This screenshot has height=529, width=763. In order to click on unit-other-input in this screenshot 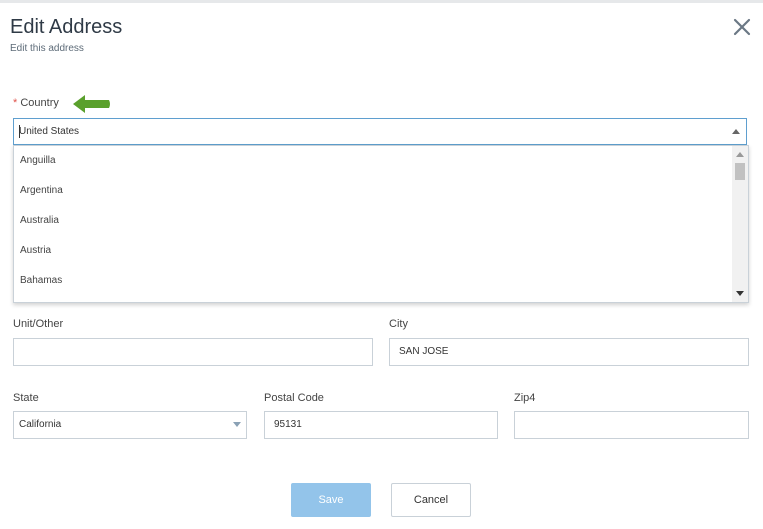, I will do `click(193, 352)`.